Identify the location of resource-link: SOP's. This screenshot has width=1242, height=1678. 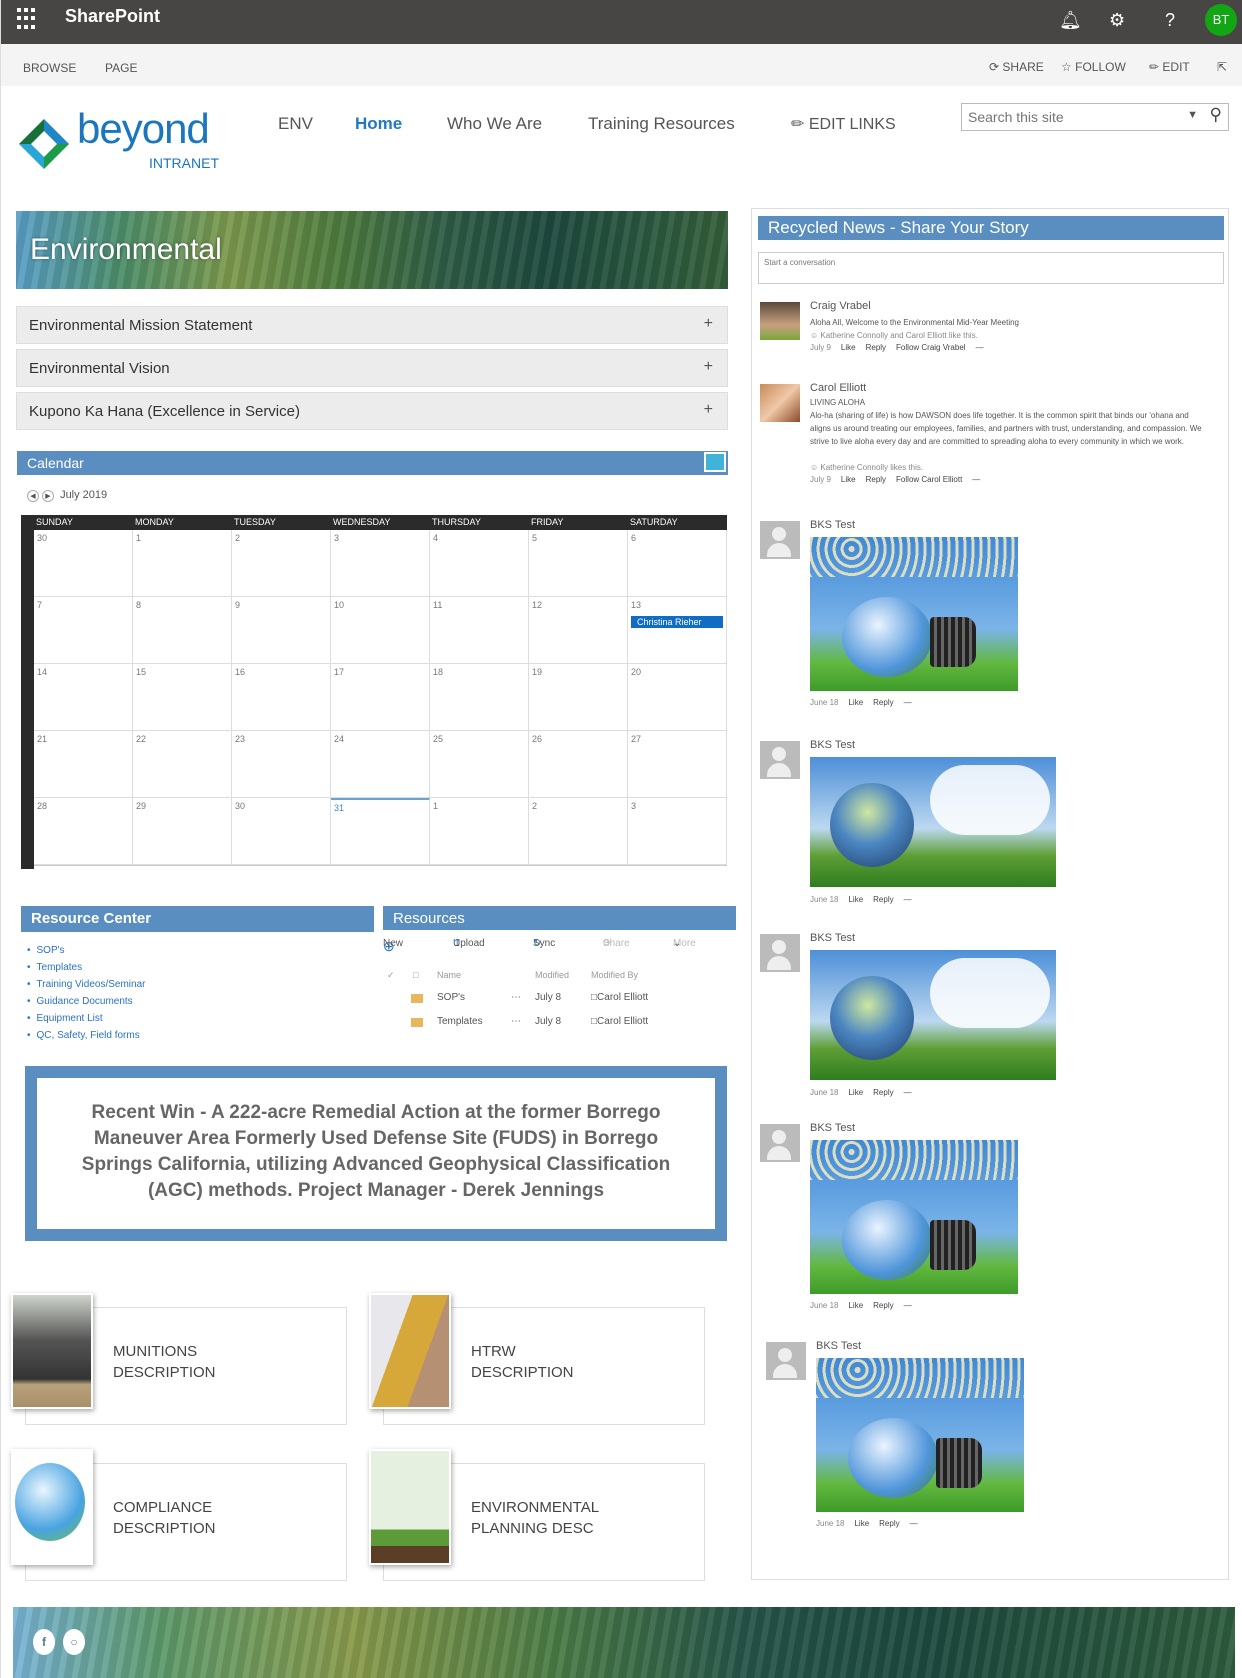
(86, 953).